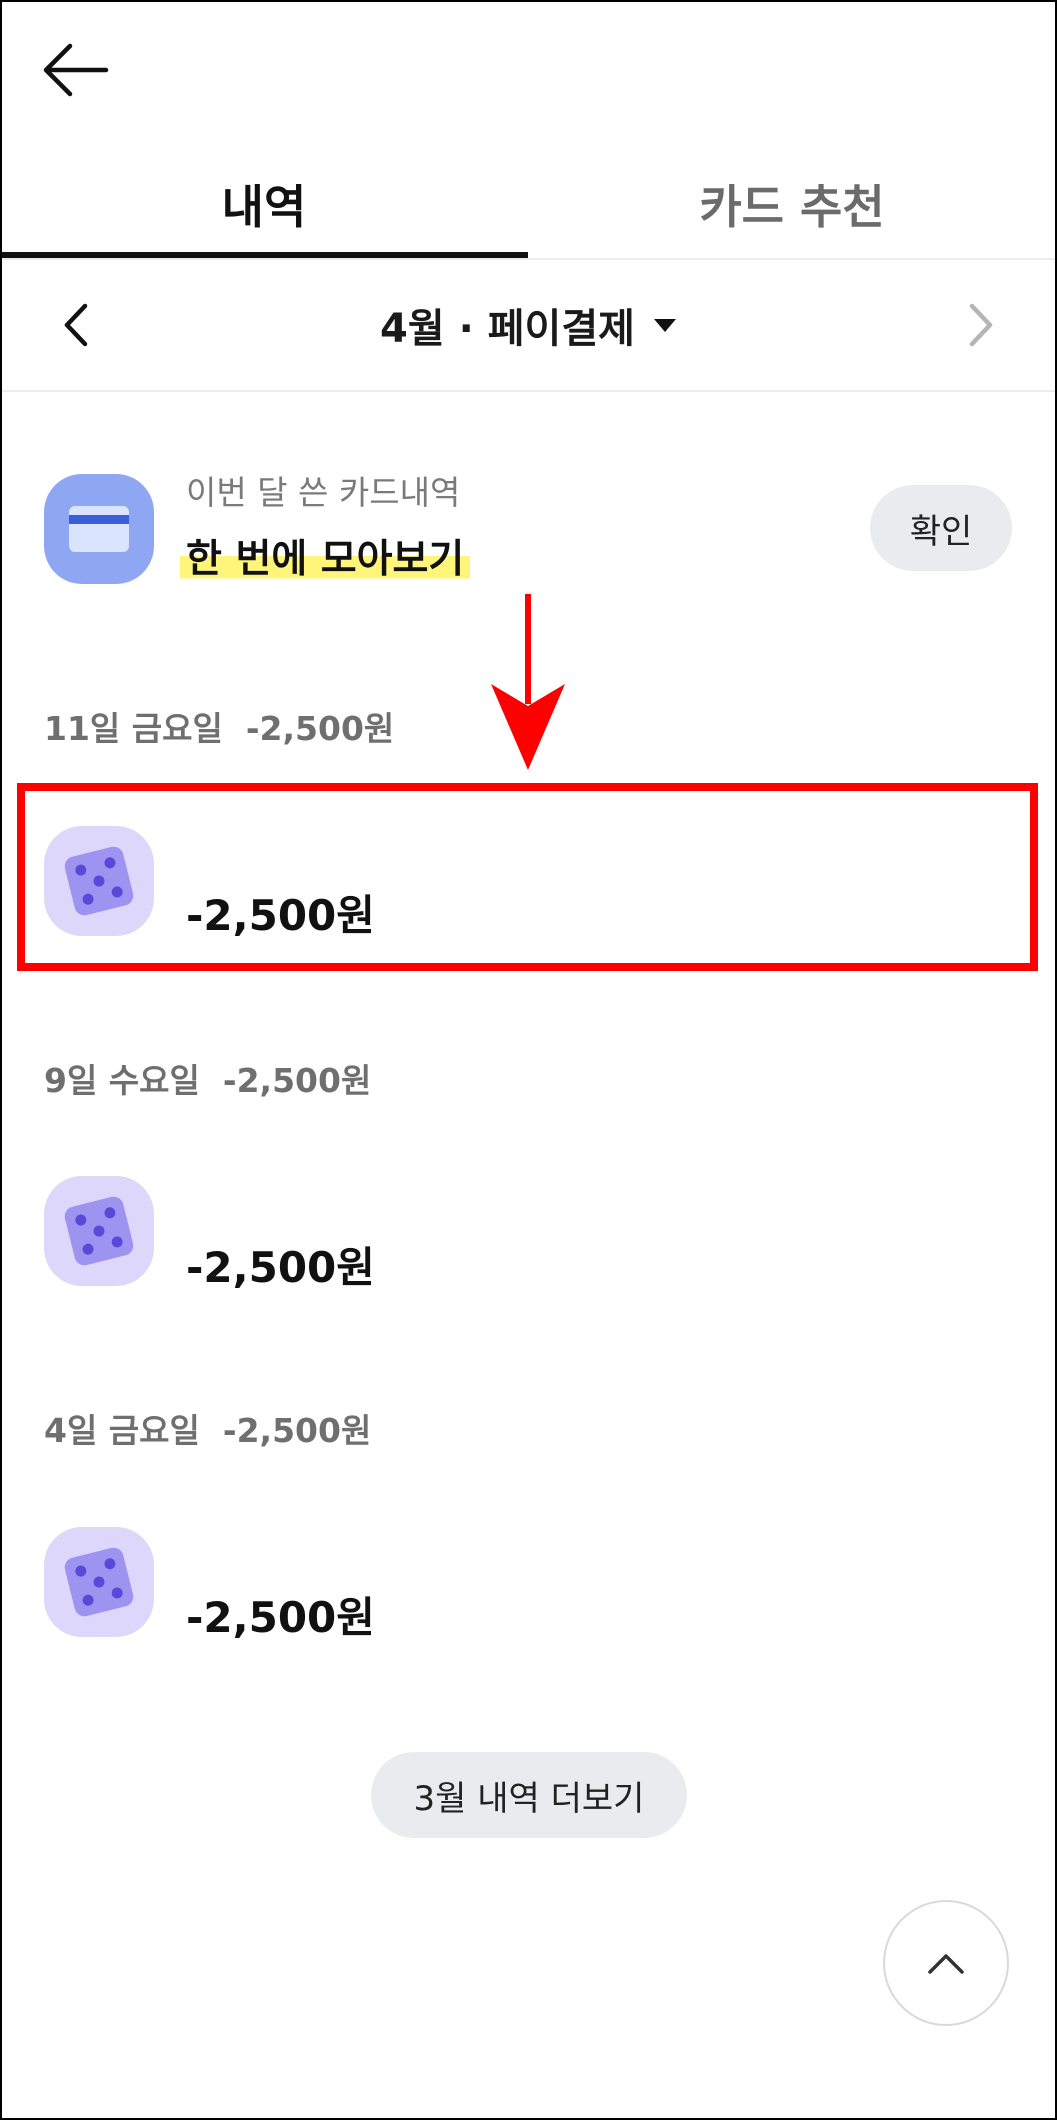  Describe the element at coordinates (529, 1795) in the screenshot. I see `load-previous-month-button: 3월 내역 더보기` at that location.